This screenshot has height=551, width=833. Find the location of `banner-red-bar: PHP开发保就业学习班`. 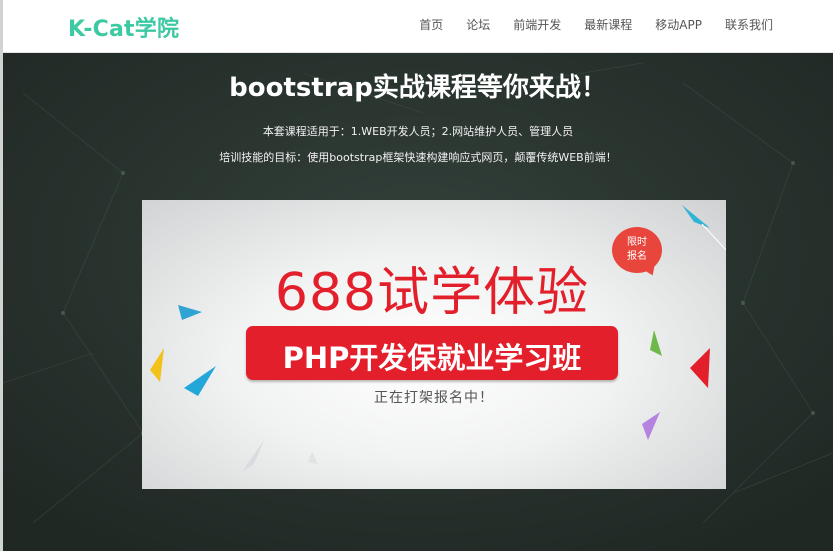

banner-red-bar: PHP开发保就业学习班 is located at coordinates (432, 353).